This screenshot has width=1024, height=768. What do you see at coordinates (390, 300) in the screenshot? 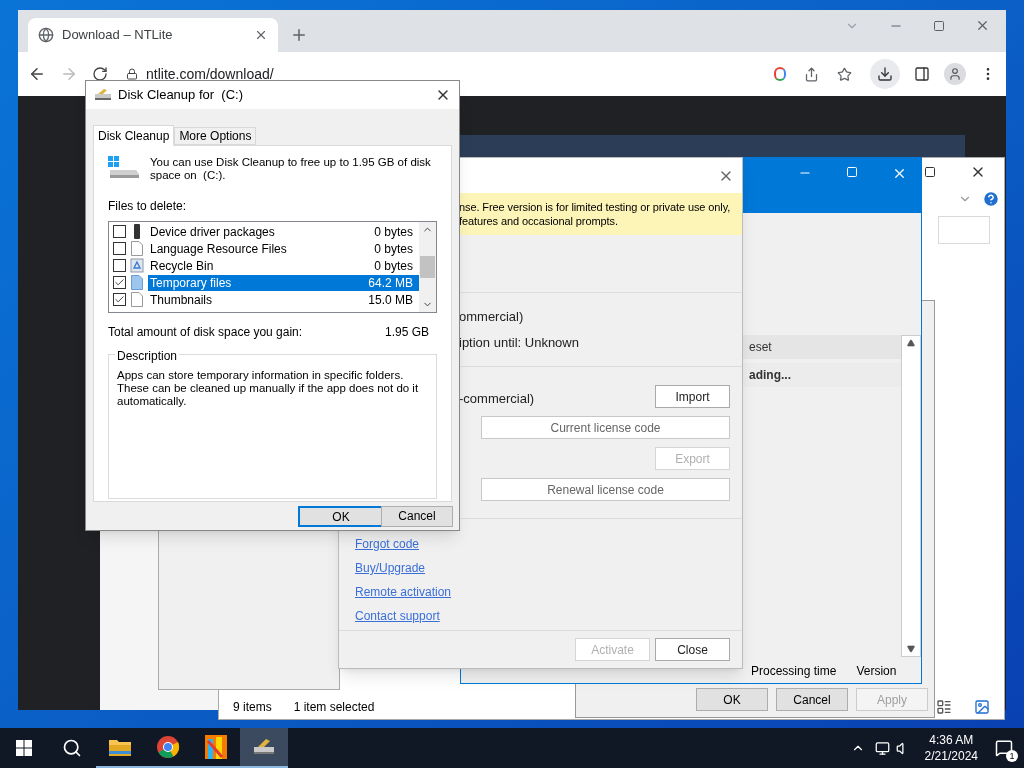
I see `file-size: 15.0 MB` at bounding box center [390, 300].